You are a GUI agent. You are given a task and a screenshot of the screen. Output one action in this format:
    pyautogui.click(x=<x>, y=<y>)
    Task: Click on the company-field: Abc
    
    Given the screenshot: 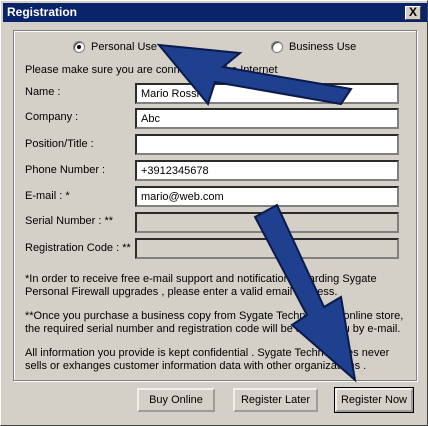 What is the action you would take?
    pyautogui.click(x=267, y=118)
    